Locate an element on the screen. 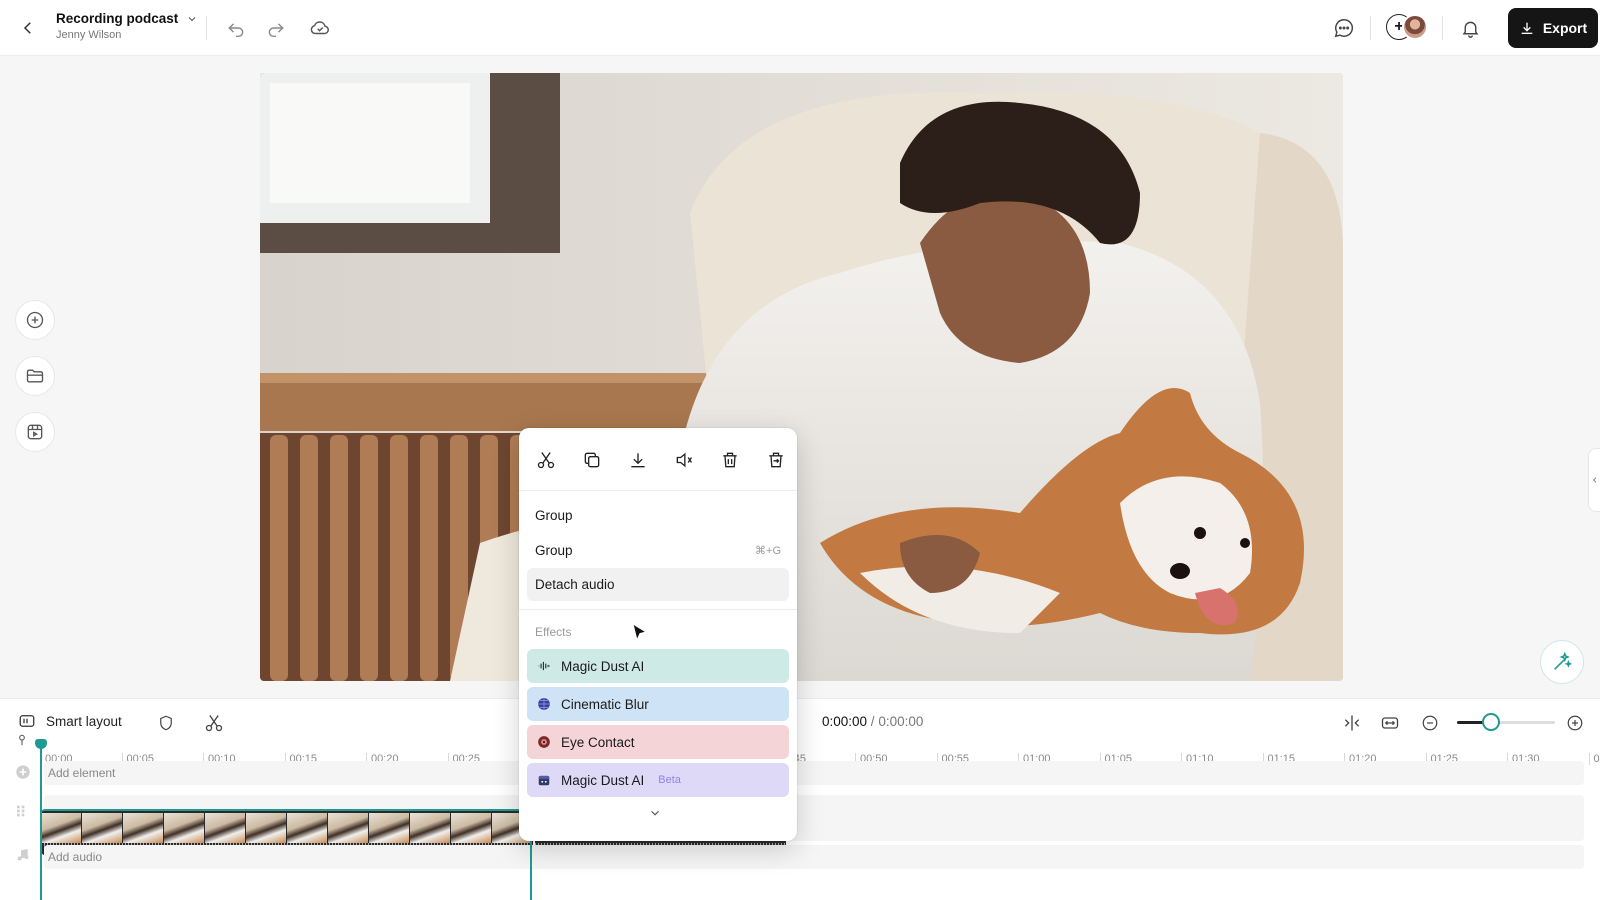 The width and height of the screenshot is (1600, 900). effects-section-label: Effects is located at coordinates (553, 632).